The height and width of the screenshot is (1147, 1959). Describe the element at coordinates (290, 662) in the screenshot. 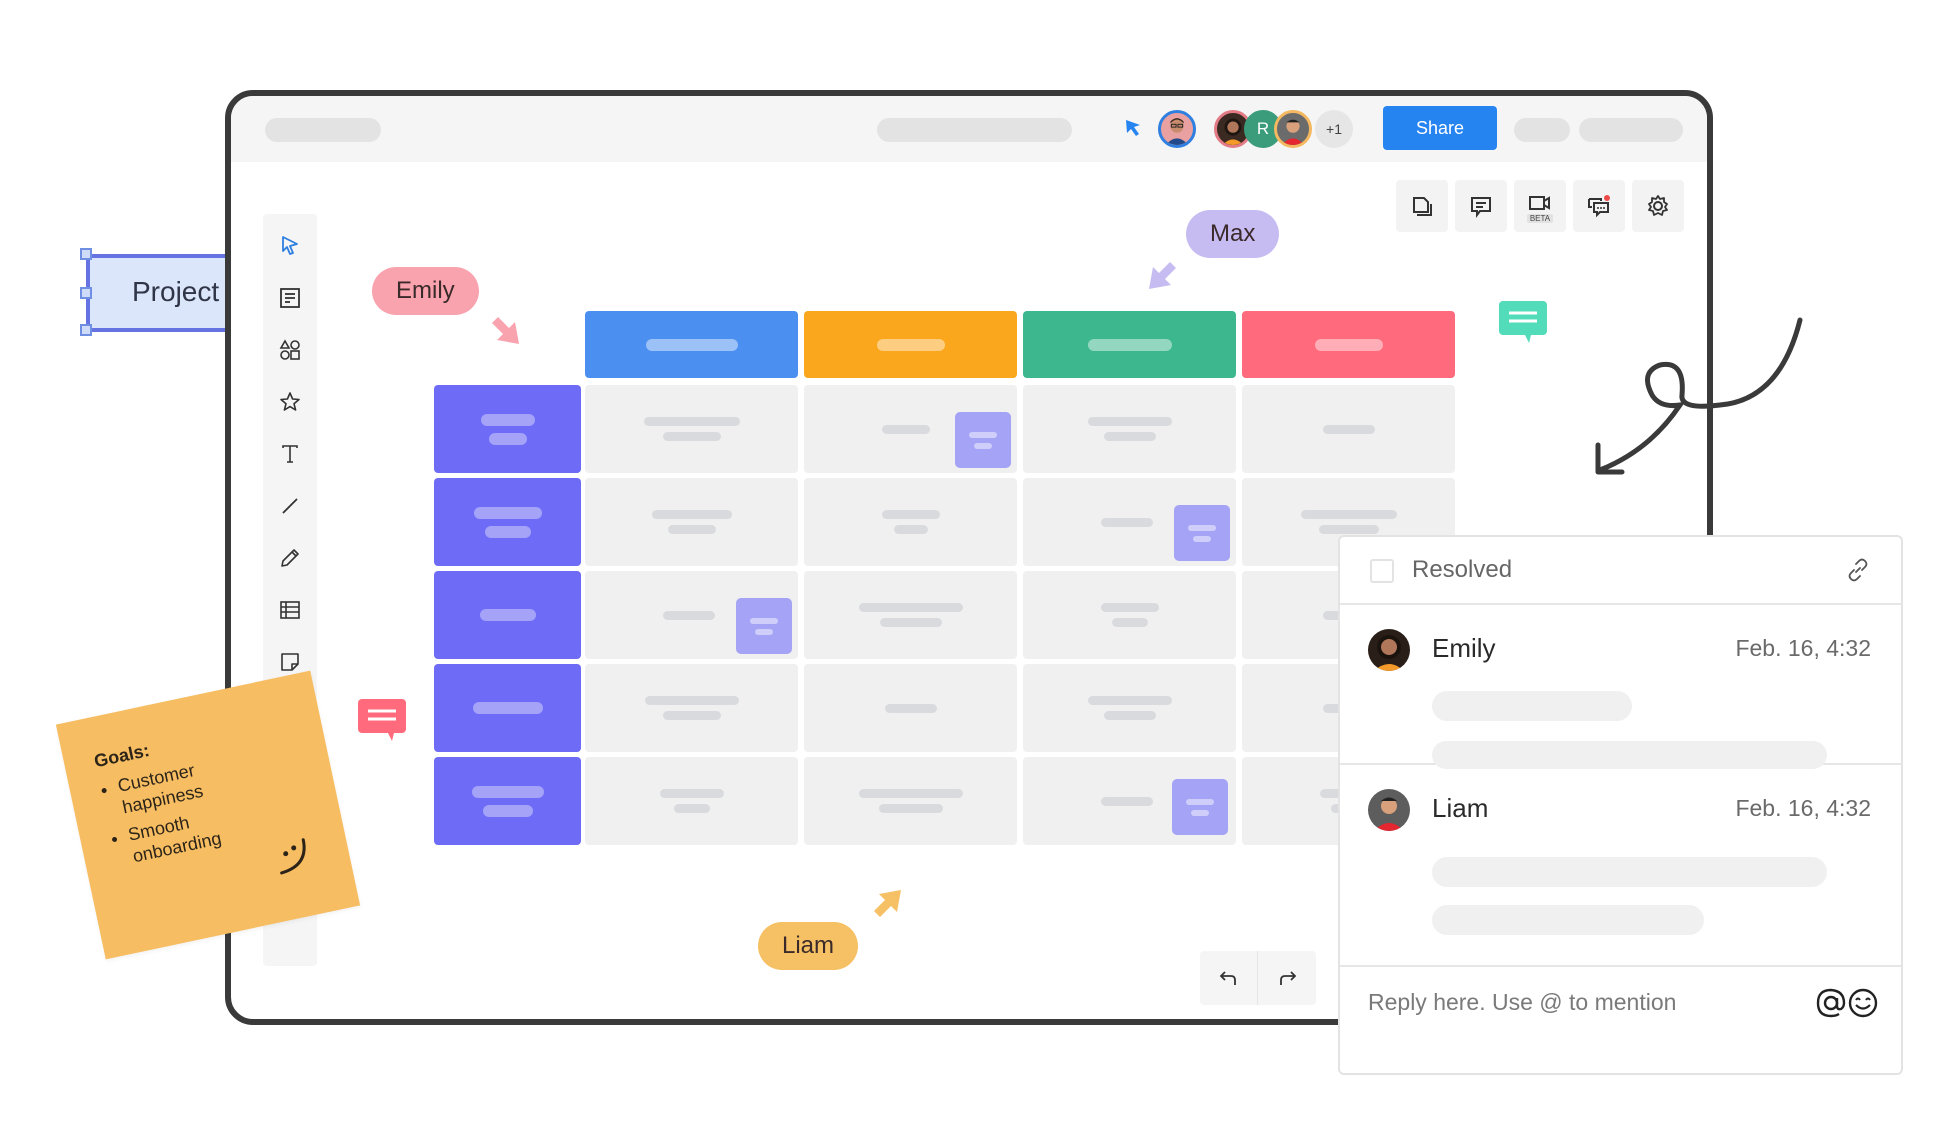

I see `sticky-note-icon` at that location.